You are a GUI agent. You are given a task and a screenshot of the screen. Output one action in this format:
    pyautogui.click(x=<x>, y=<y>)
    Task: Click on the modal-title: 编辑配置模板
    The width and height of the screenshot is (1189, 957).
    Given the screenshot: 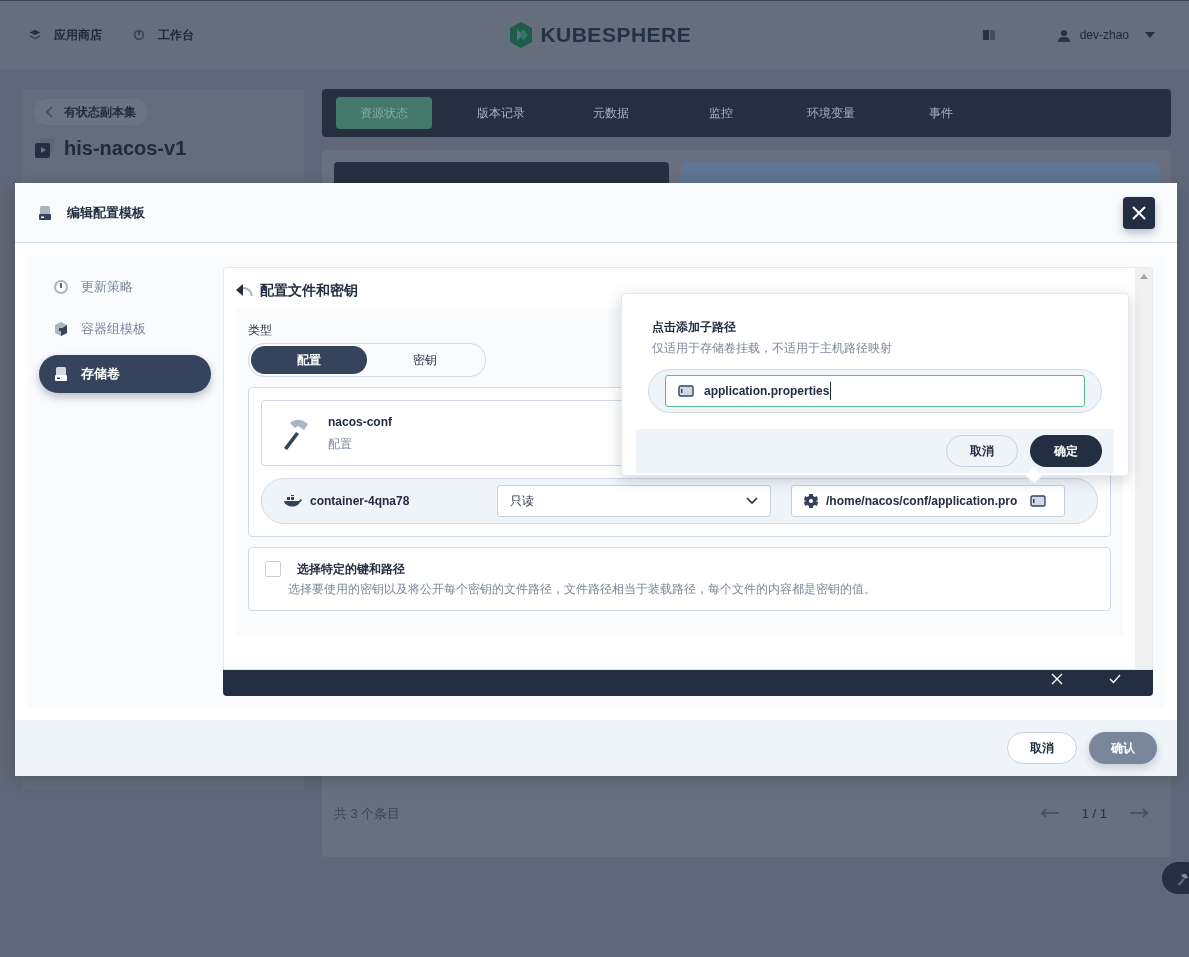 What is the action you would take?
    pyautogui.click(x=106, y=212)
    